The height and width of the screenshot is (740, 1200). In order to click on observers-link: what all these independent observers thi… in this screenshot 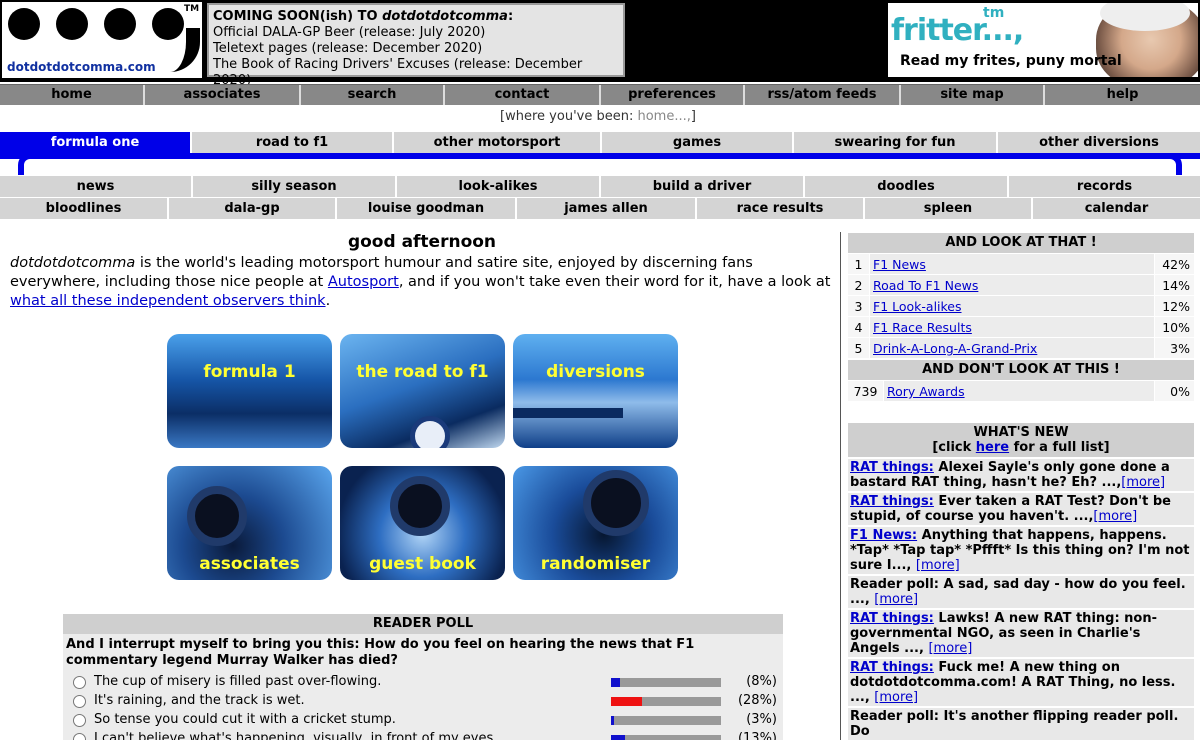, I will do `click(168, 301)`.